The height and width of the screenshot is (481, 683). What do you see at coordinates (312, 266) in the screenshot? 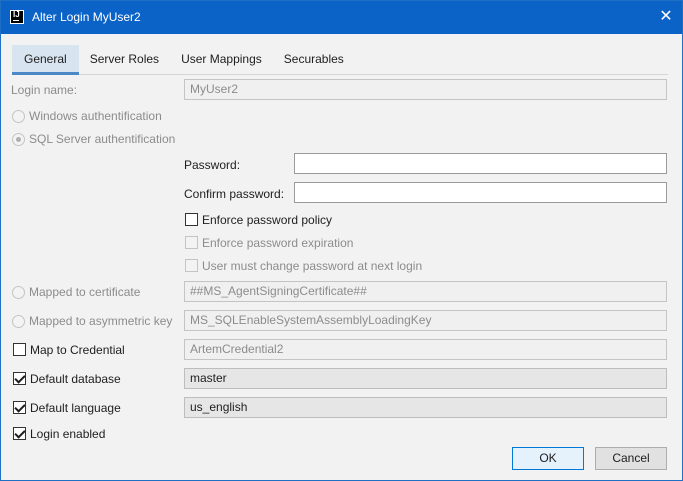
I see `must-change-label: User must change password at next login` at bounding box center [312, 266].